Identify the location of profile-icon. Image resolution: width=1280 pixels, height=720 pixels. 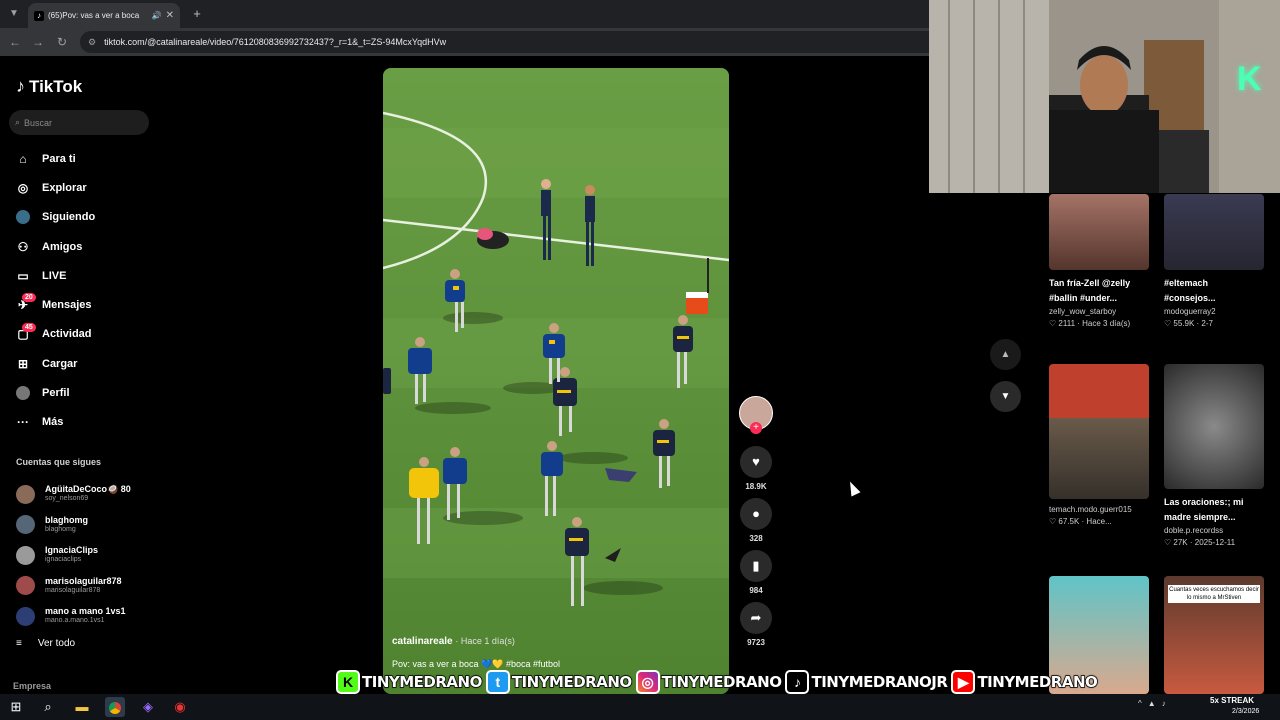
(23, 393).